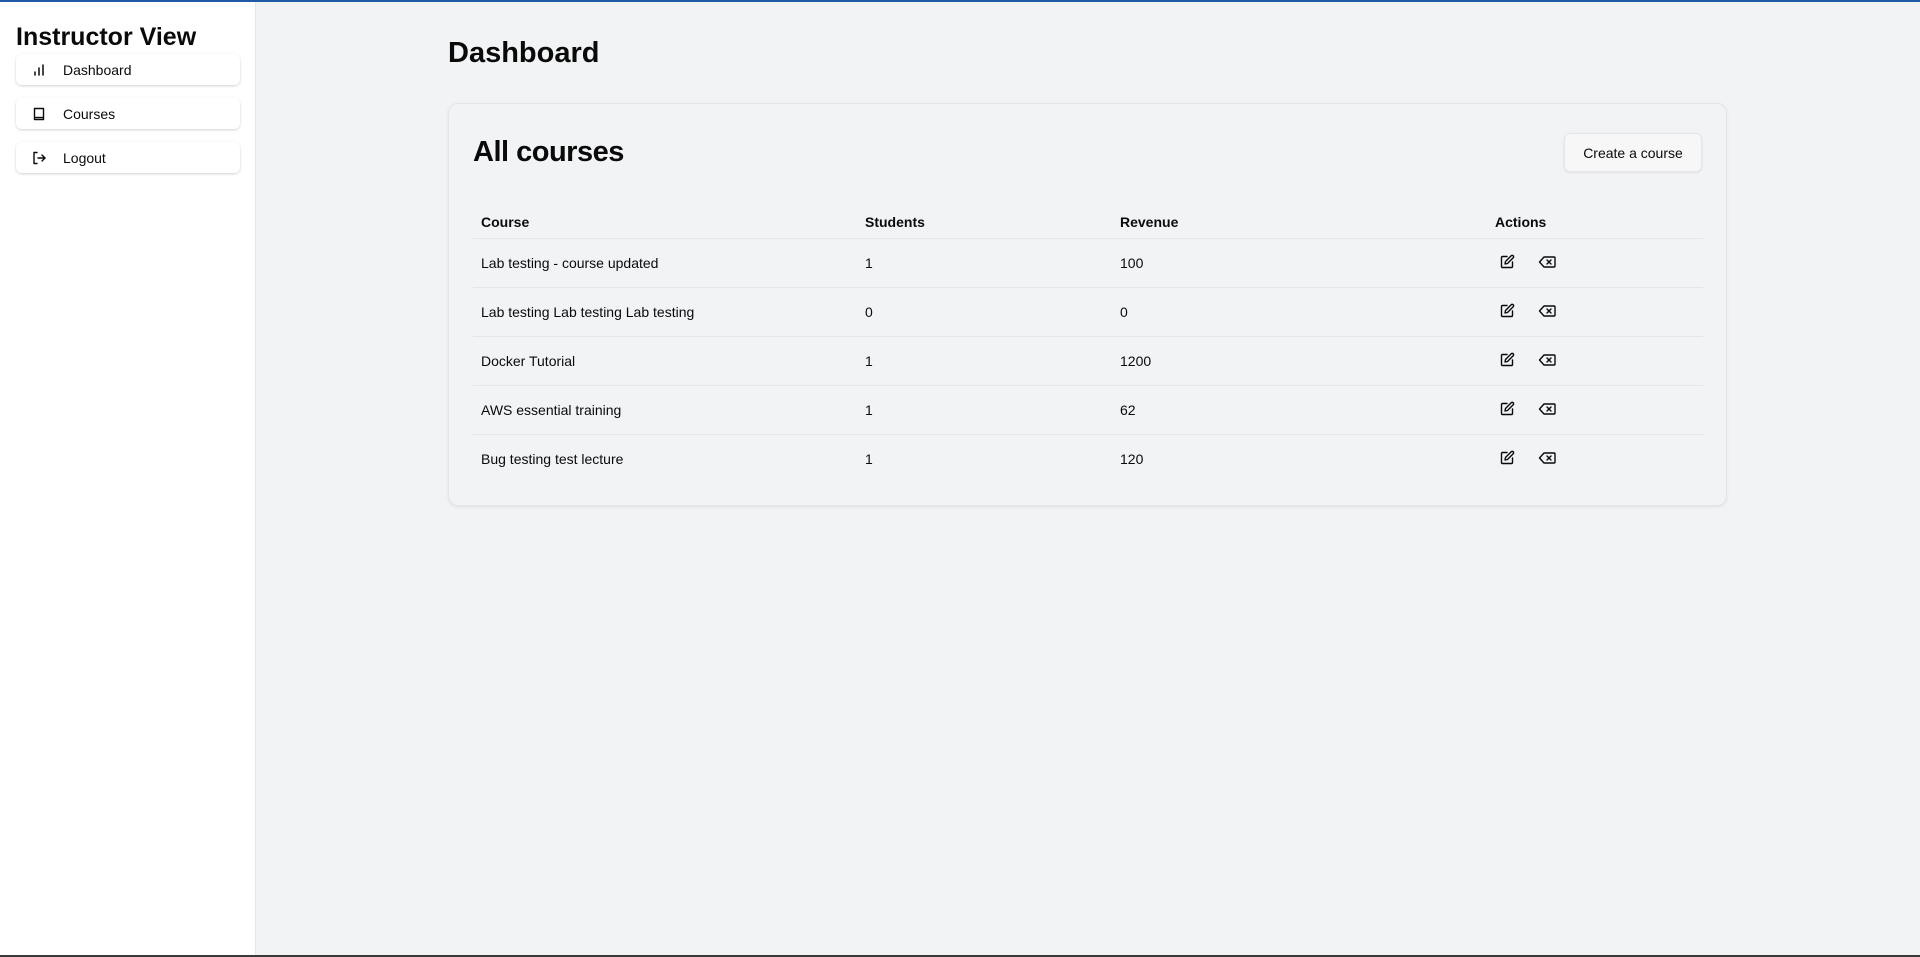  I want to click on table-row: Docker Tutorial 1 1200, so click(1088, 361).